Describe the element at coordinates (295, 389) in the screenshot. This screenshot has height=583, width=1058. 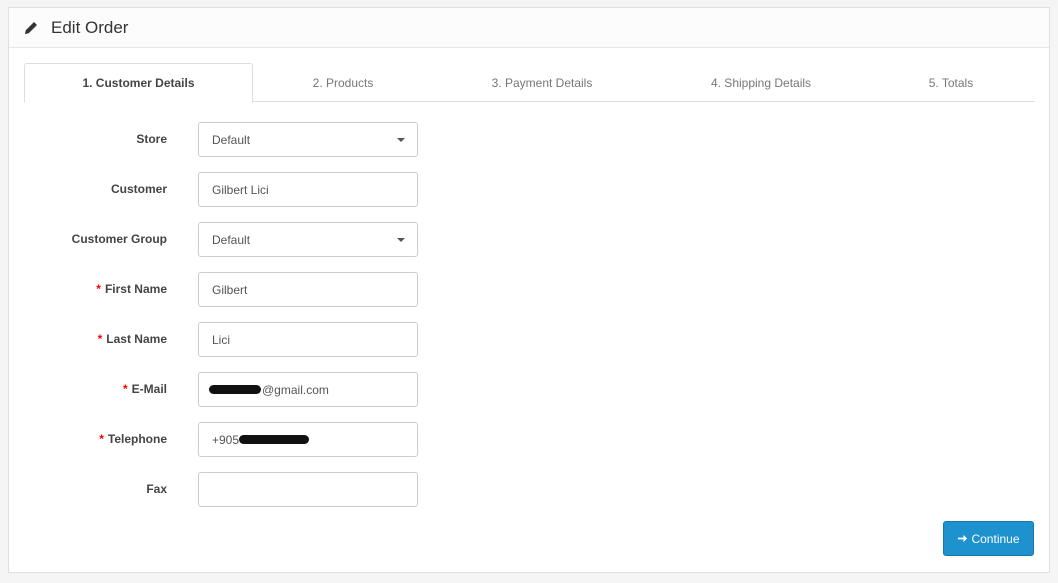
I see `email-value: @gmail.com` at that location.